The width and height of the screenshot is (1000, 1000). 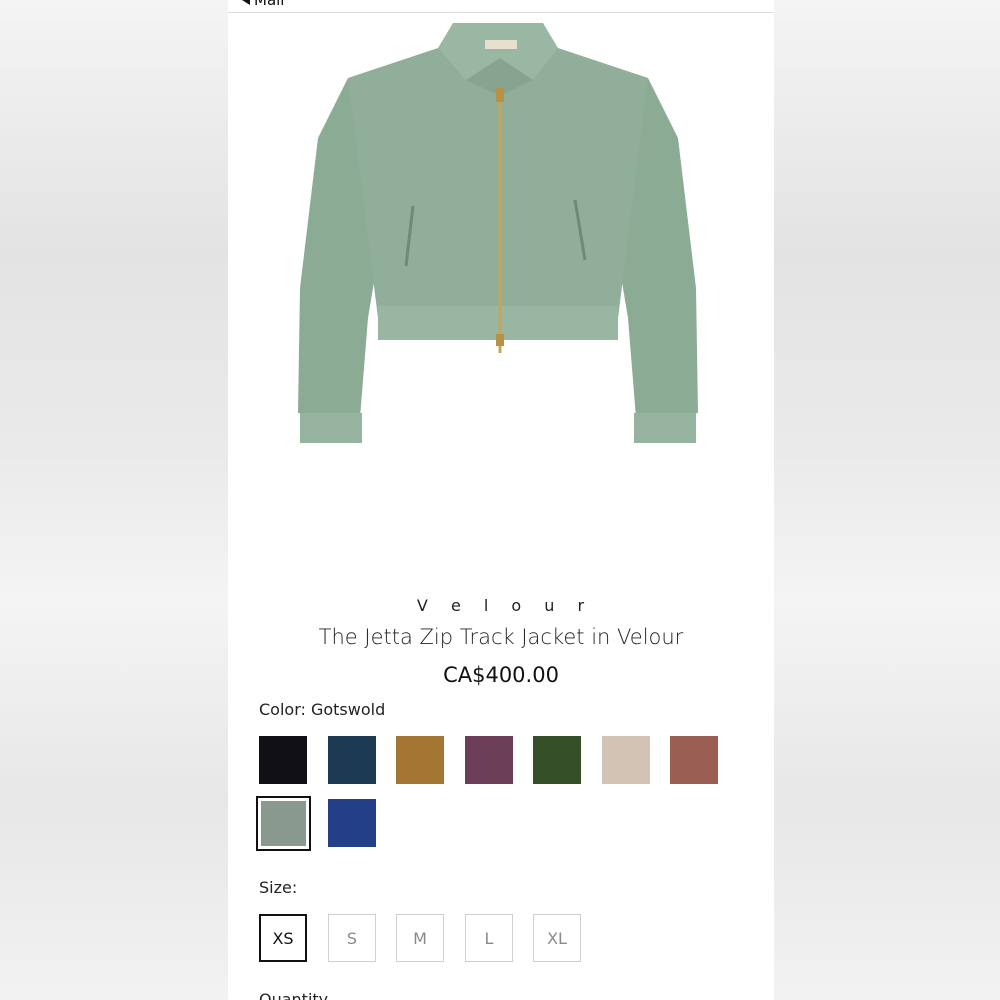 I want to click on color-swatch-ochre, so click(x=420, y=760).